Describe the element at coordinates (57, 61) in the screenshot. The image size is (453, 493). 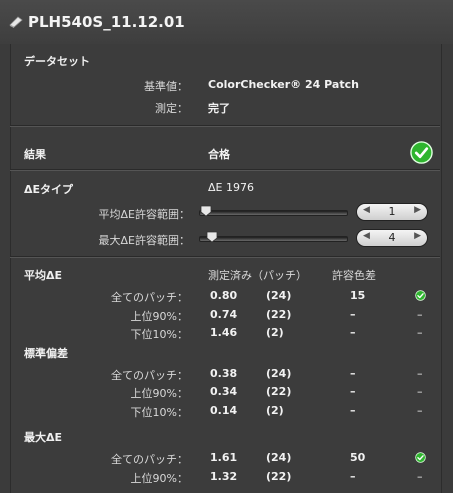
I see `dataset-header: データセット` at that location.